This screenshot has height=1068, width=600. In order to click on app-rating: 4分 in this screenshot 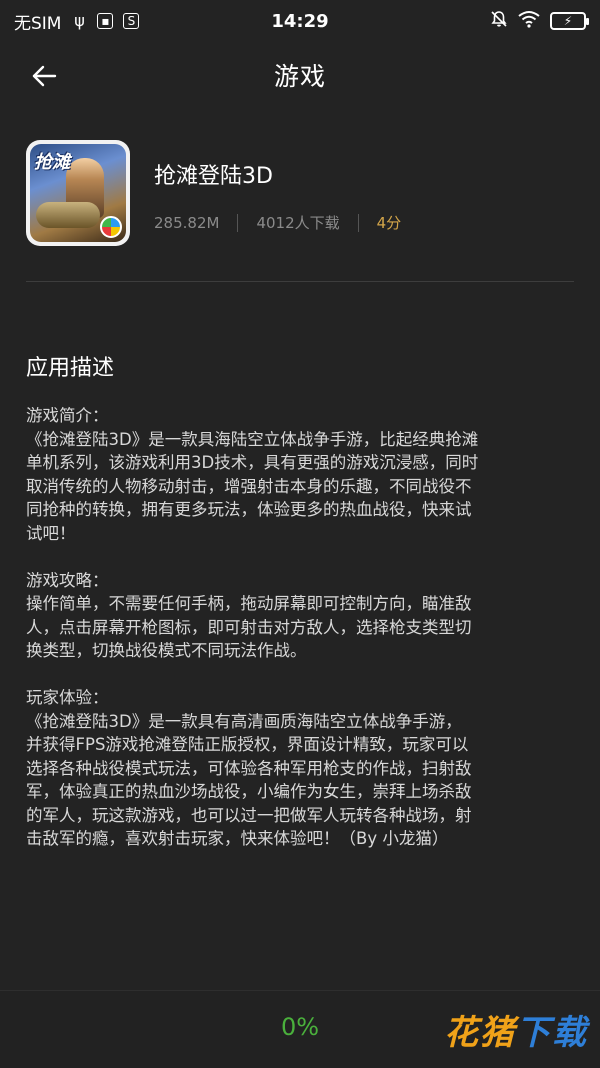, I will do `click(389, 223)`.